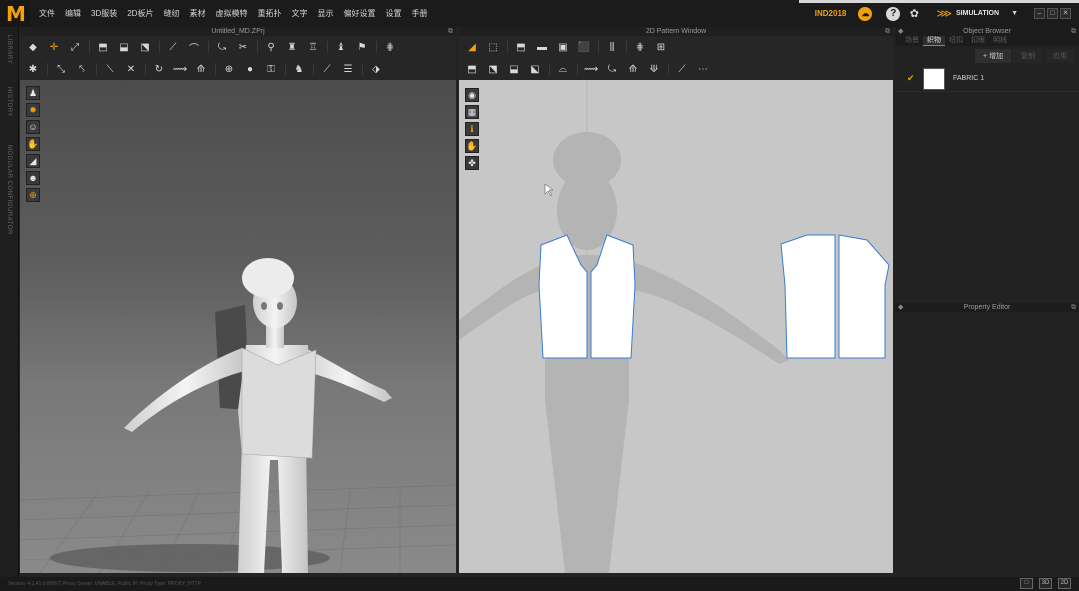  I want to click on sew-tool-icon: ✂, so click(243, 47).